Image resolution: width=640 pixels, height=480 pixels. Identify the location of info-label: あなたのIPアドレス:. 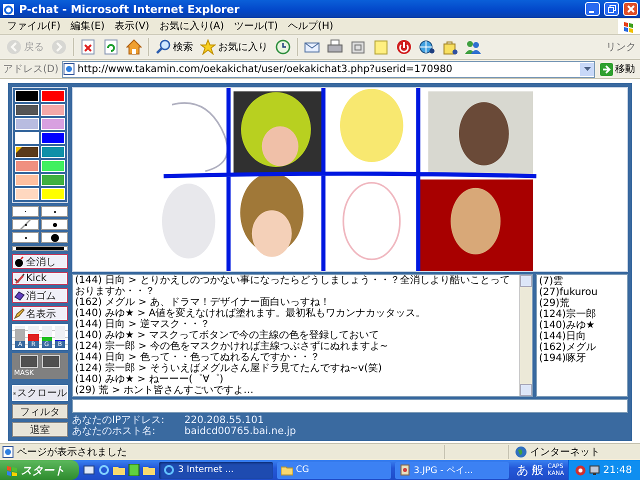
(118, 420).